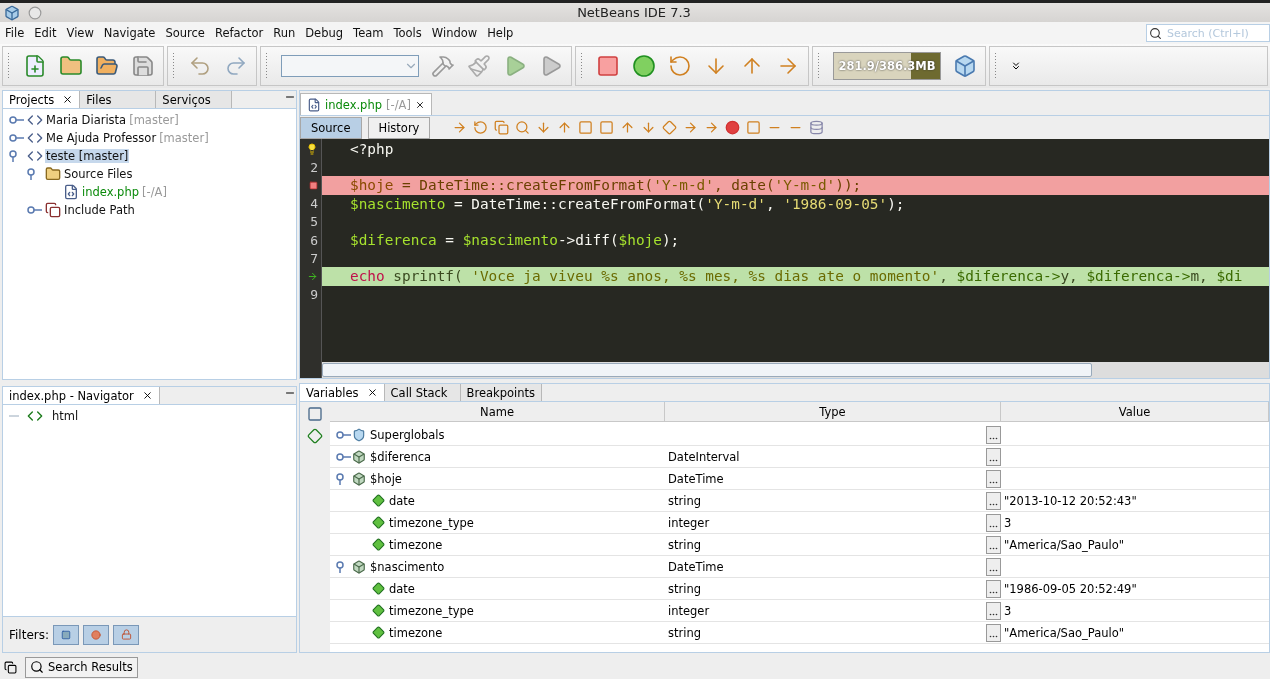 This screenshot has width=1270, height=679. I want to click on debug-tool-icon, so click(315, 414).